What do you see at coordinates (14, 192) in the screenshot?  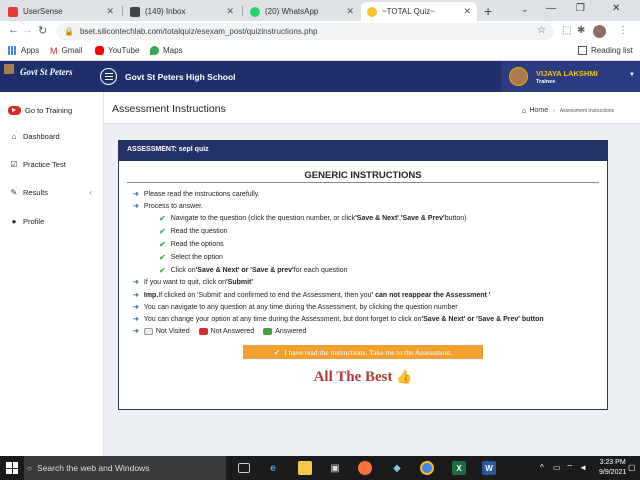 I see `wrench-icon: ✎` at bounding box center [14, 192].